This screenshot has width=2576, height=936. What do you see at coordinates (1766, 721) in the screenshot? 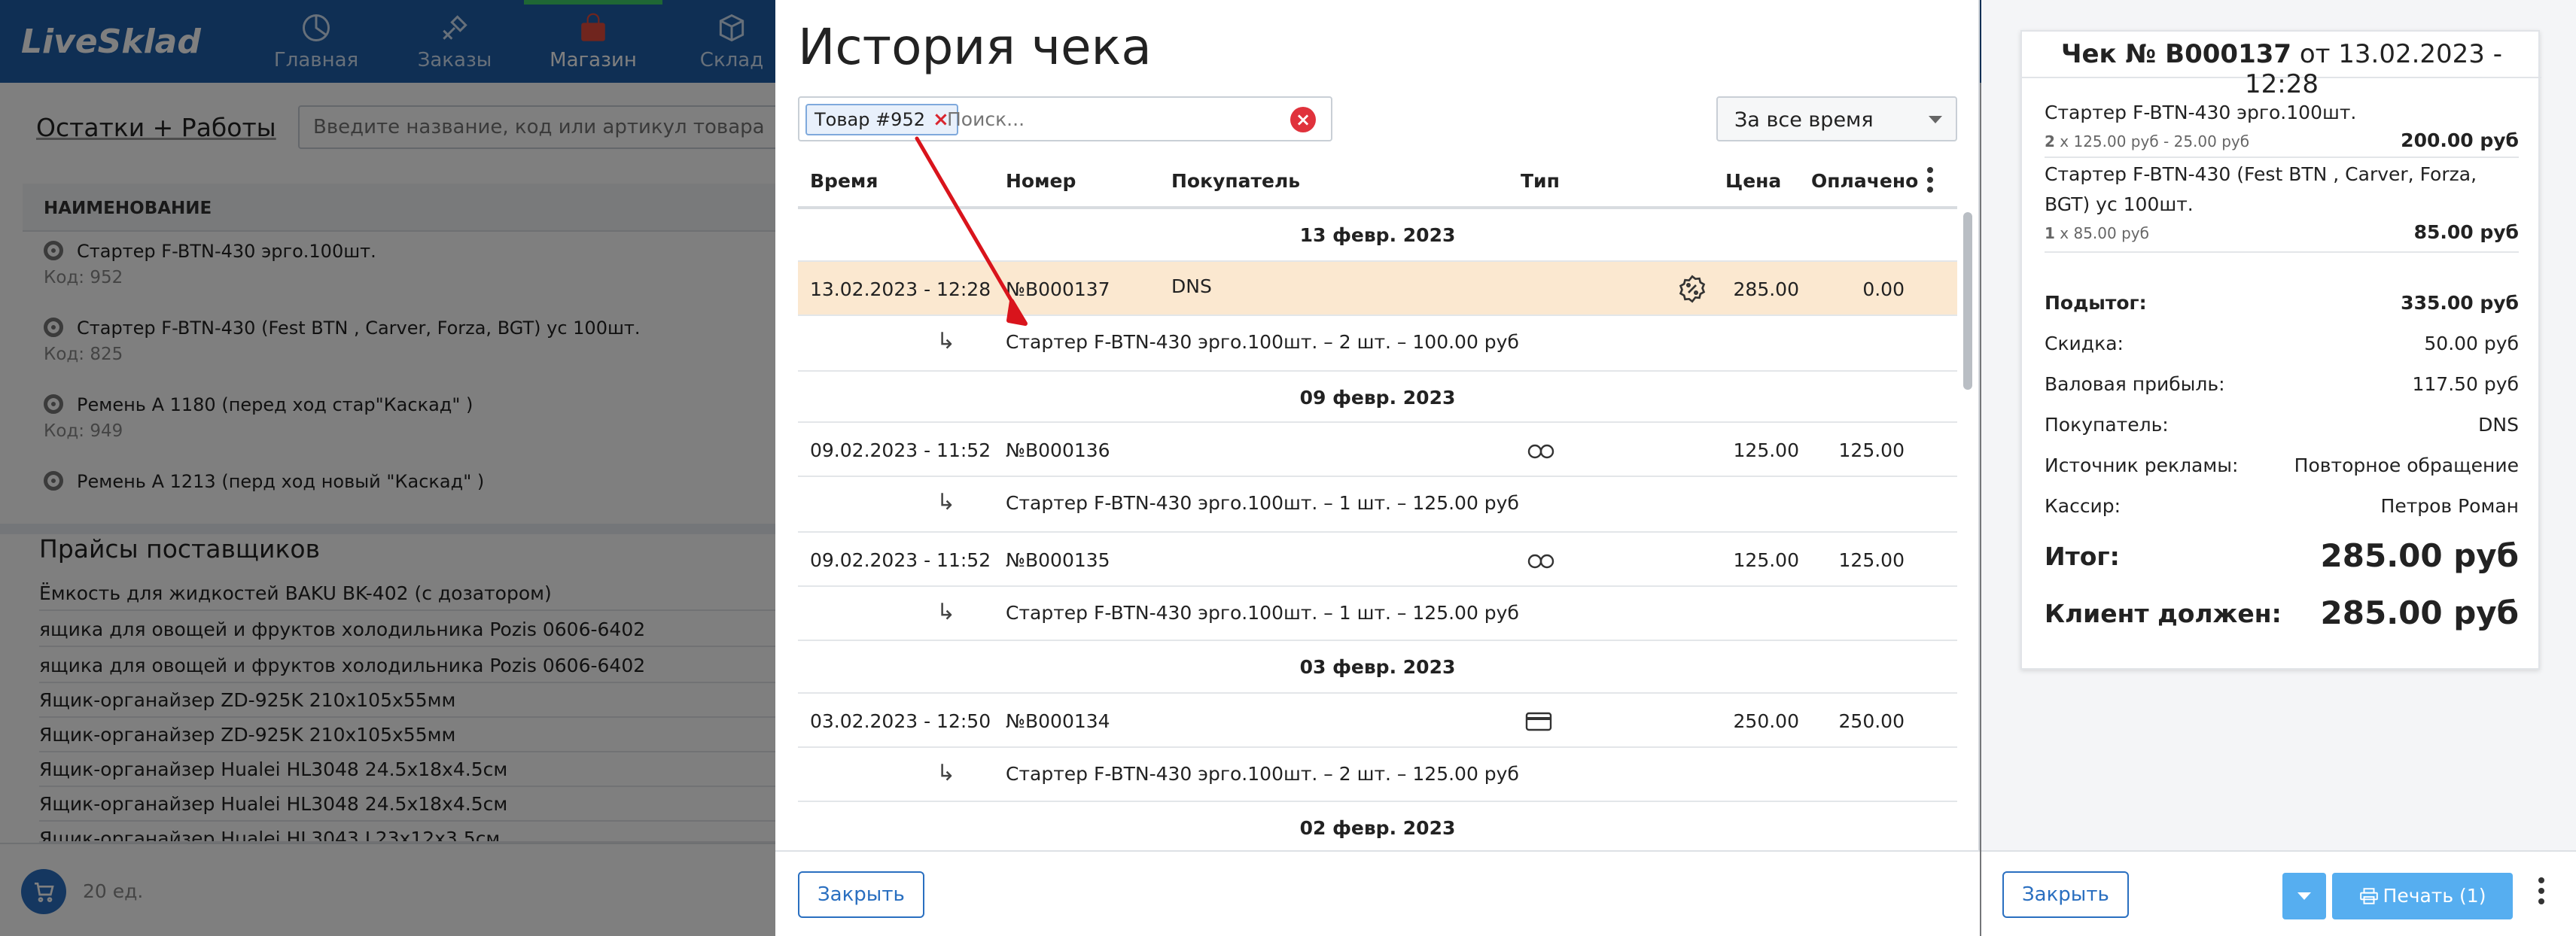
I see `row-price: 250.00` at bounding box center [1766, 721].